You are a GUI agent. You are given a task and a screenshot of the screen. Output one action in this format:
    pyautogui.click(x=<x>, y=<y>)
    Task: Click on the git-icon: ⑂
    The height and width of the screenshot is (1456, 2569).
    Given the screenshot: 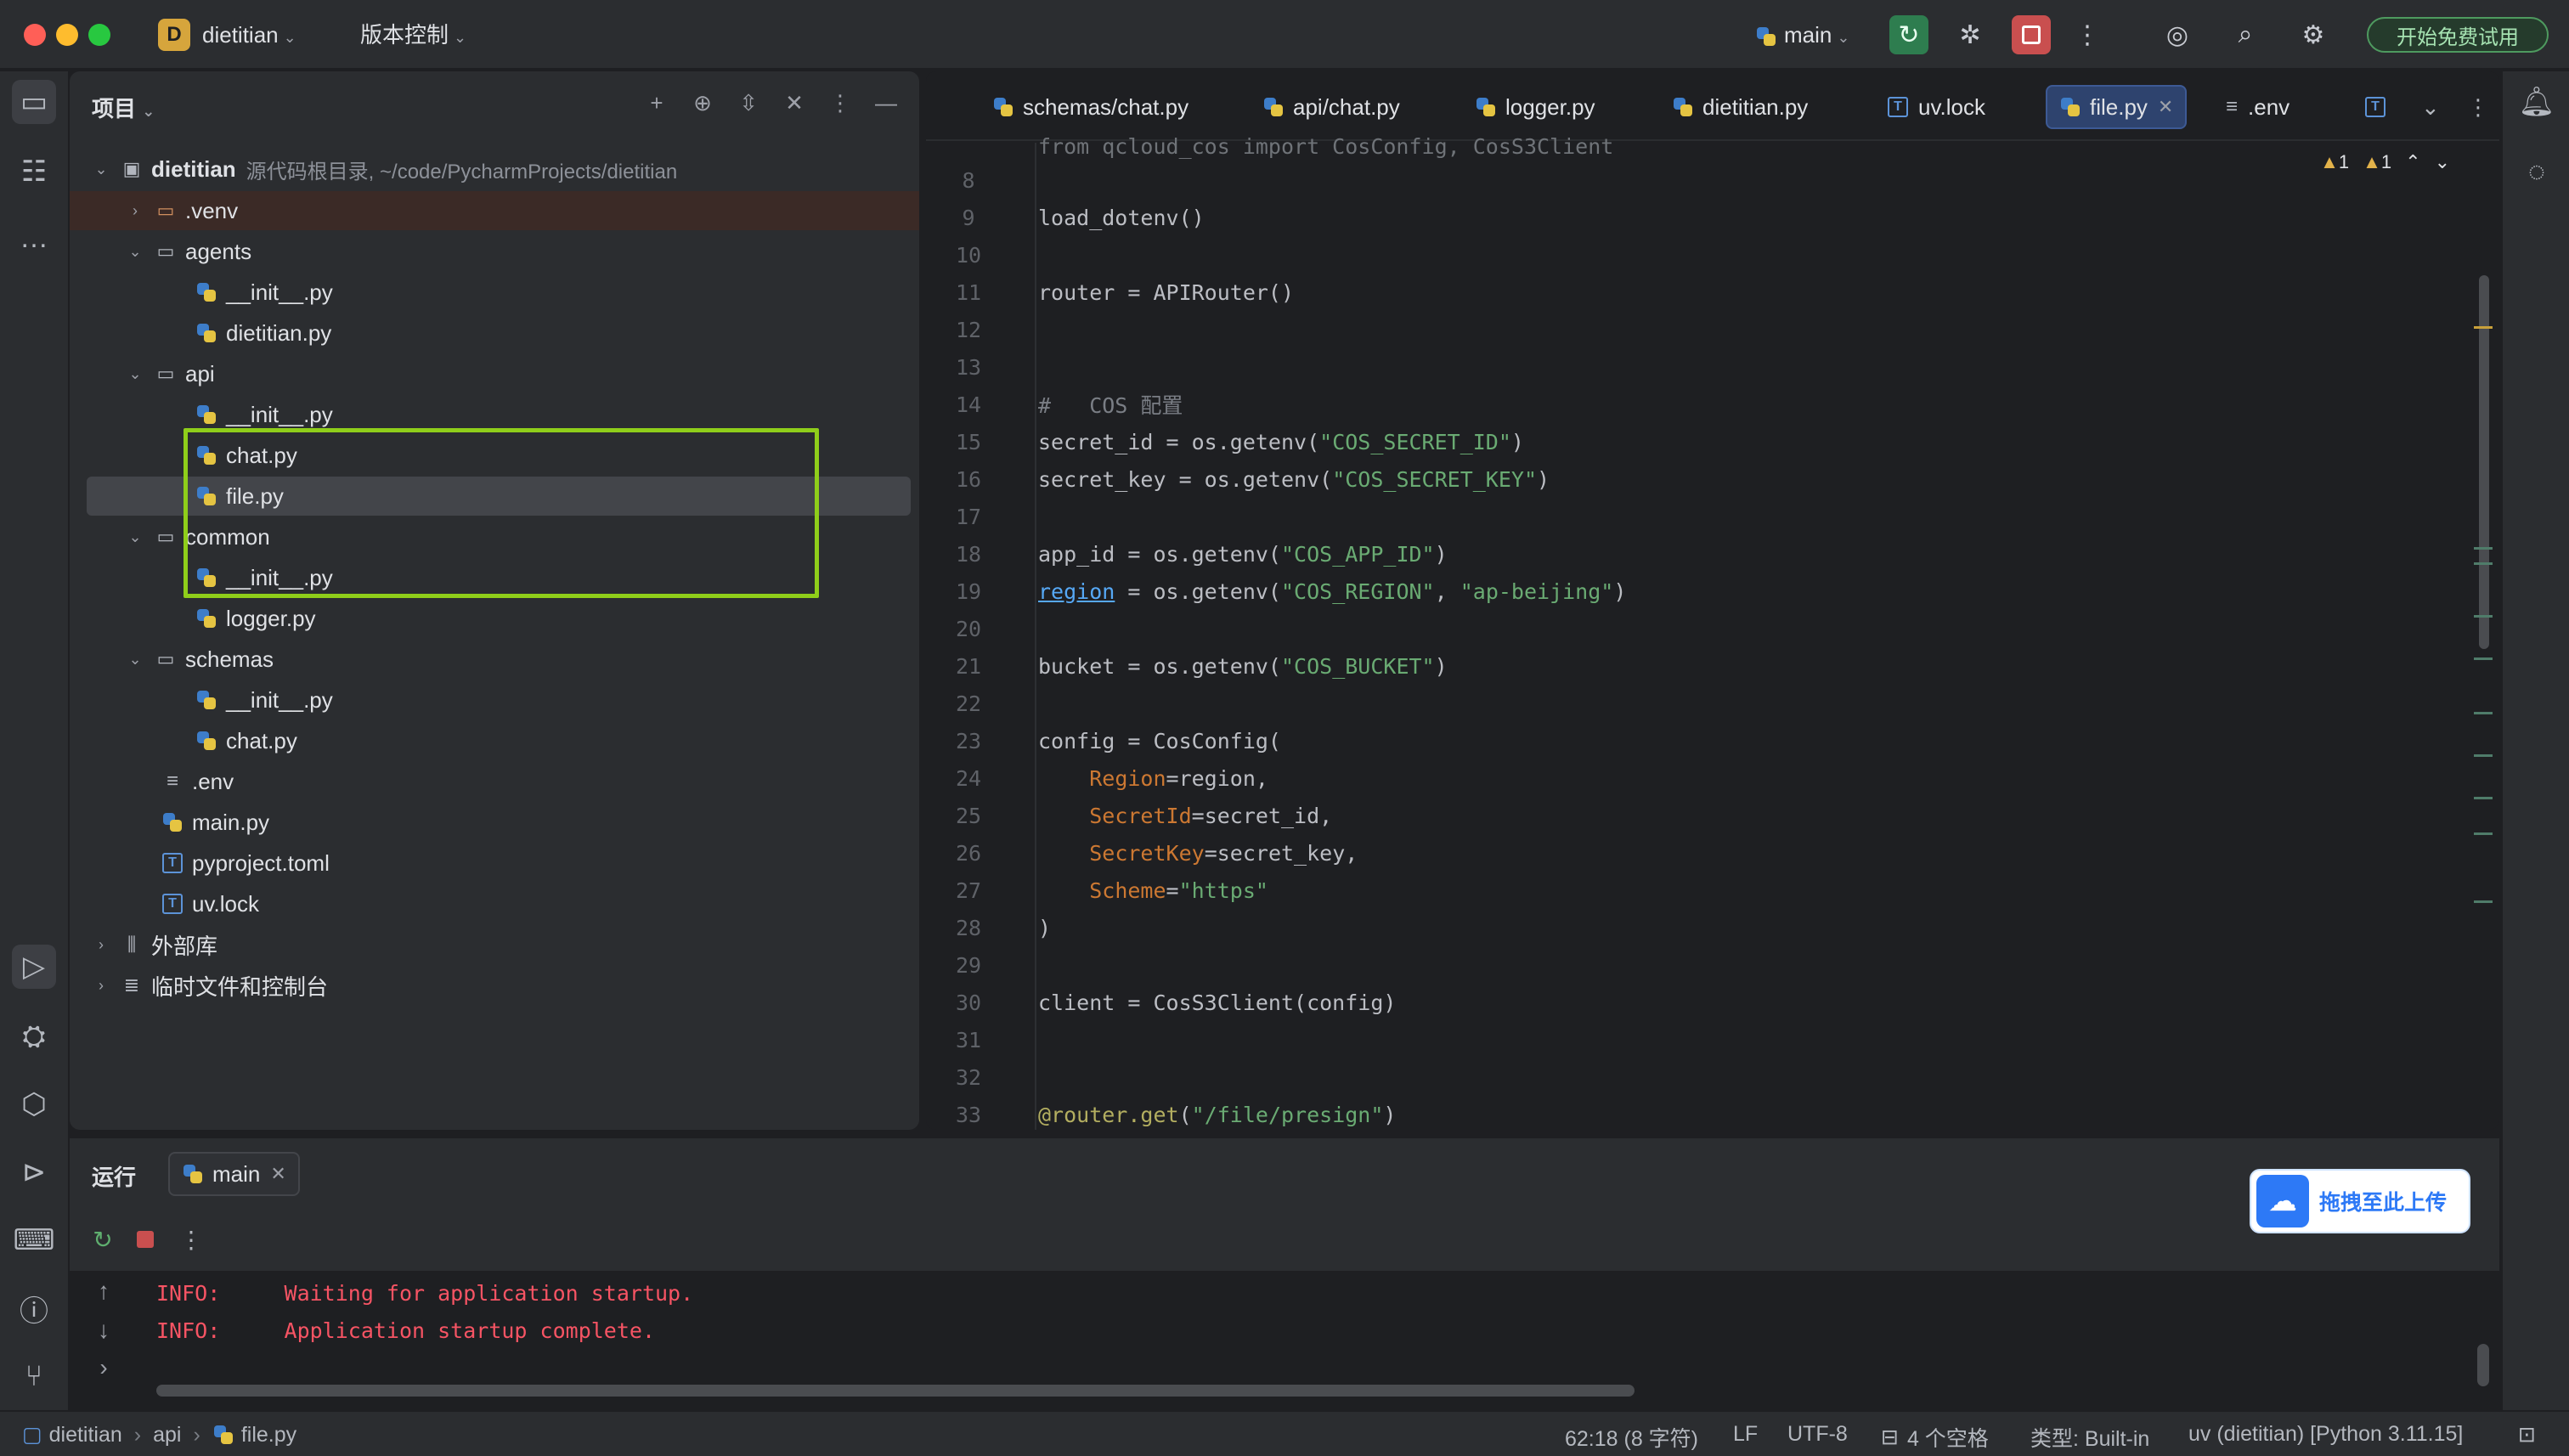 What is the action you would take?
    pyautogui.click(x=34, y=1376)
    